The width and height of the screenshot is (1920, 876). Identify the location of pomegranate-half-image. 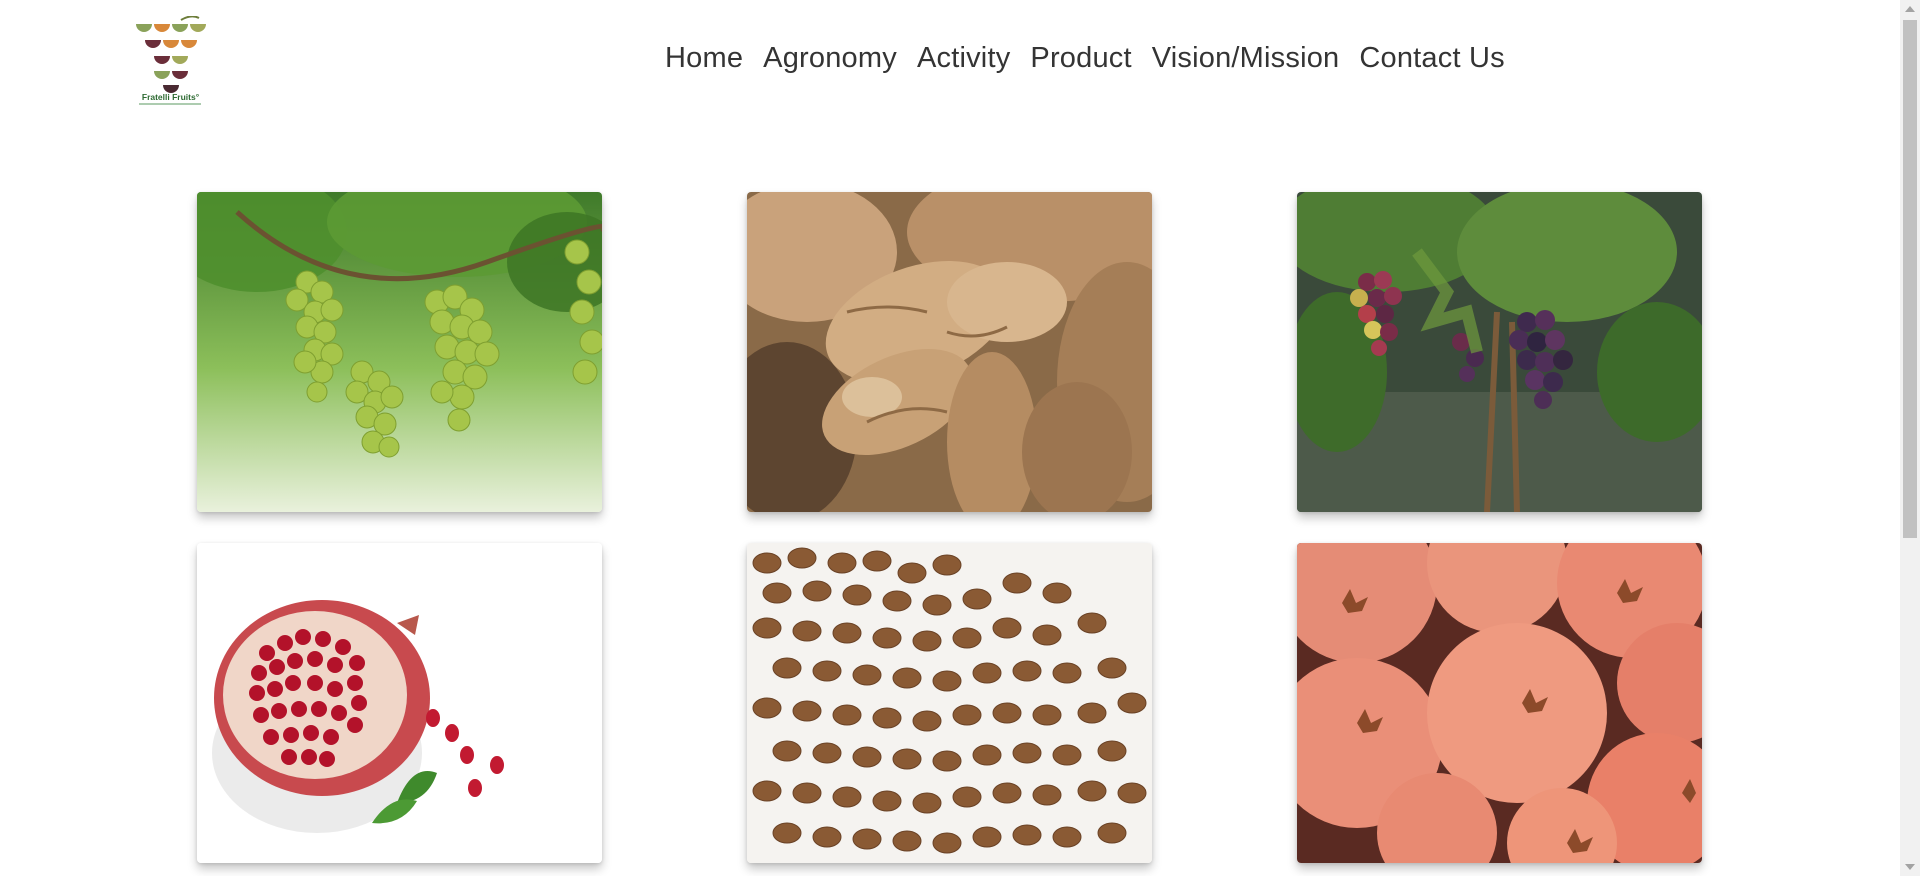
(399, 703).